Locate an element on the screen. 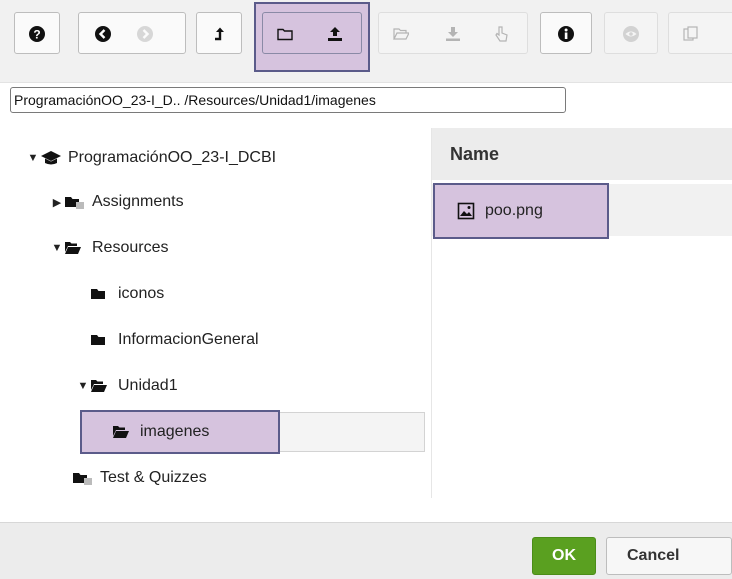 The height and width of the screenshot is (579, 732). tree-item-resources: ▼ Resources is located at coordinates (109, 248).